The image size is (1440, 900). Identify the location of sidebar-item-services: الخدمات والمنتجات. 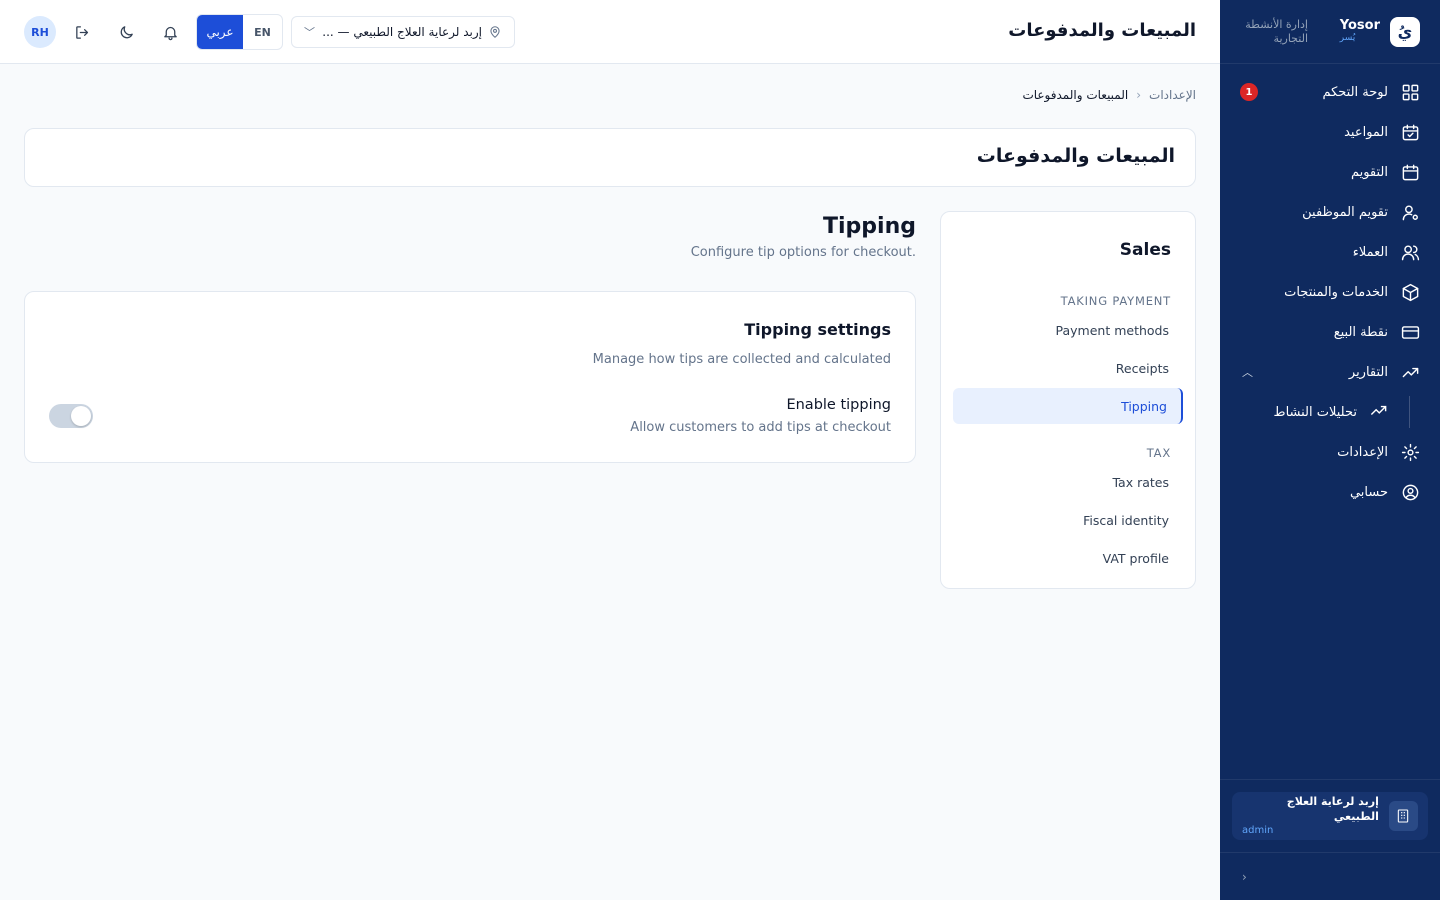
(1330, 292).